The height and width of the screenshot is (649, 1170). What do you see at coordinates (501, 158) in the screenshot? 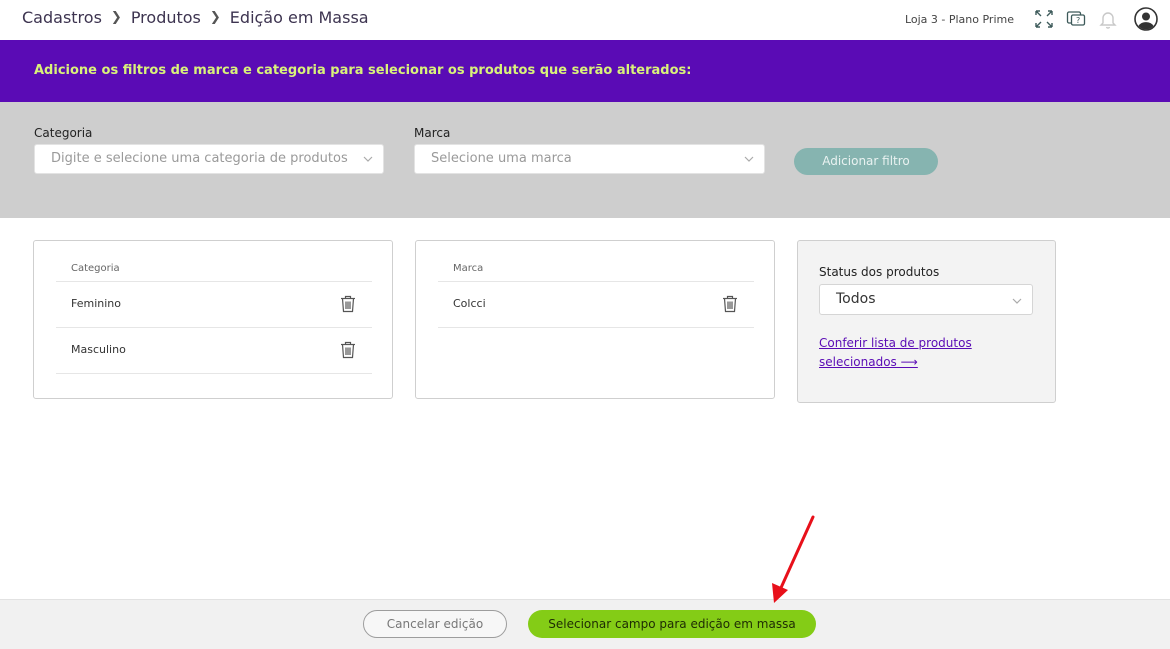
I see `brand-select-placeholder: Selecione uma marca` at bounding box center [501, 158].